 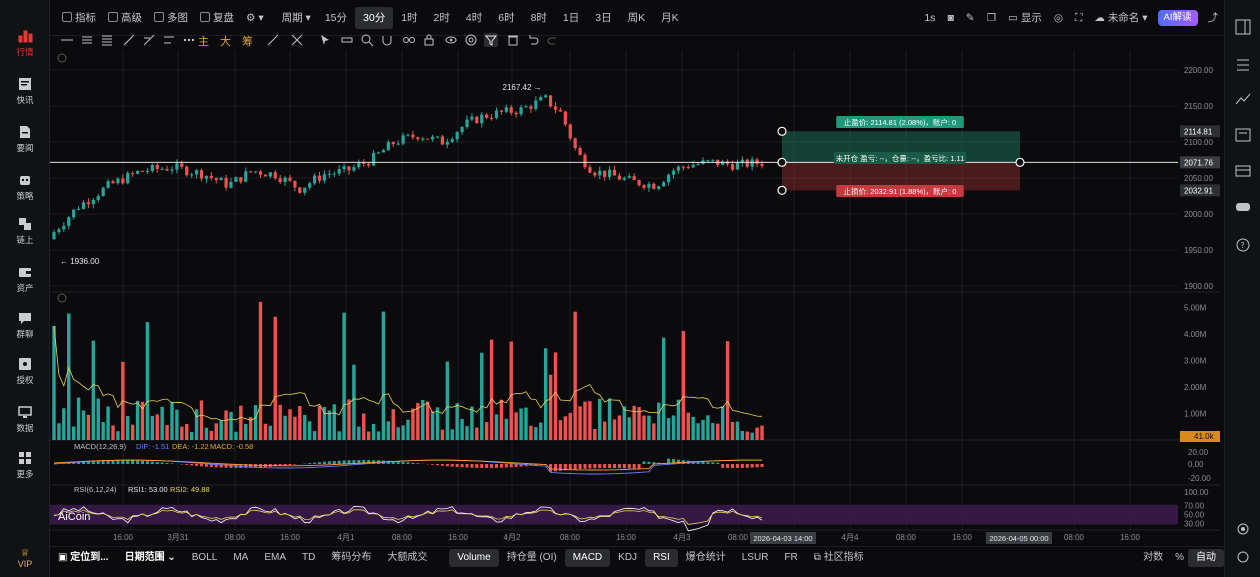 What do you see at coordinates (169, 40) in the screenshot?
I see `measure-icon` at bounding box center [169, 40].